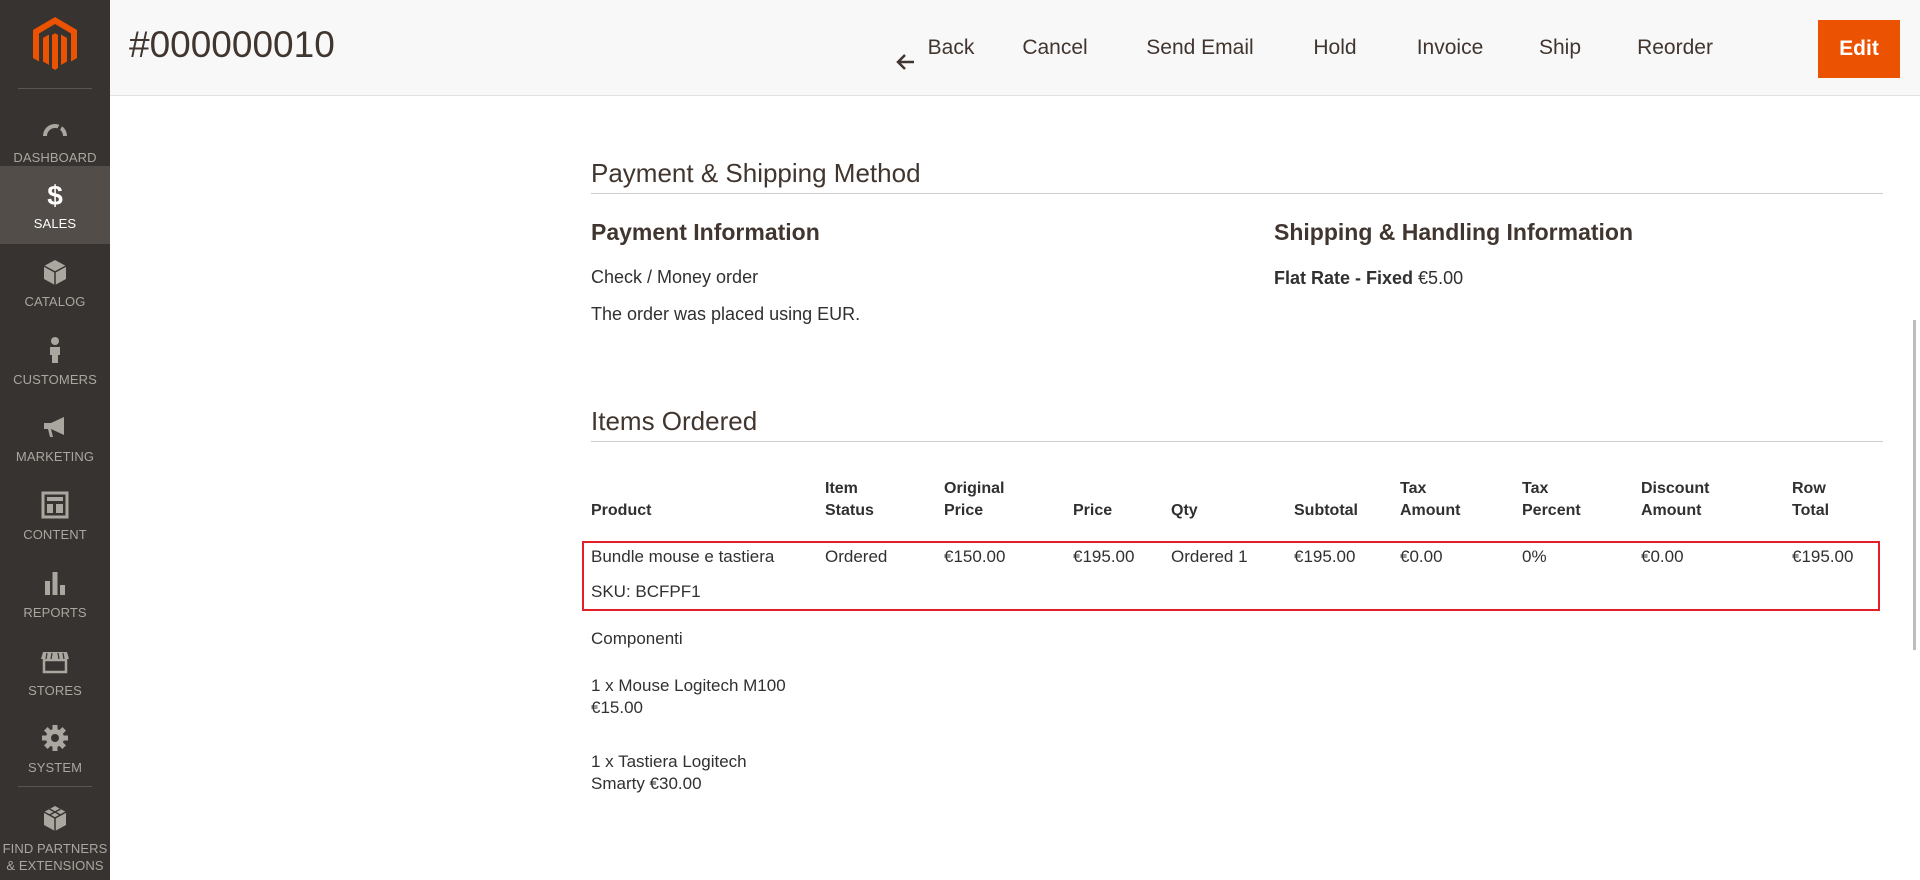  What do you see at coordinates (705, 232) in the screenshot?
I see `payment-info-title: Payment Information` at bounding box center [705, 232].